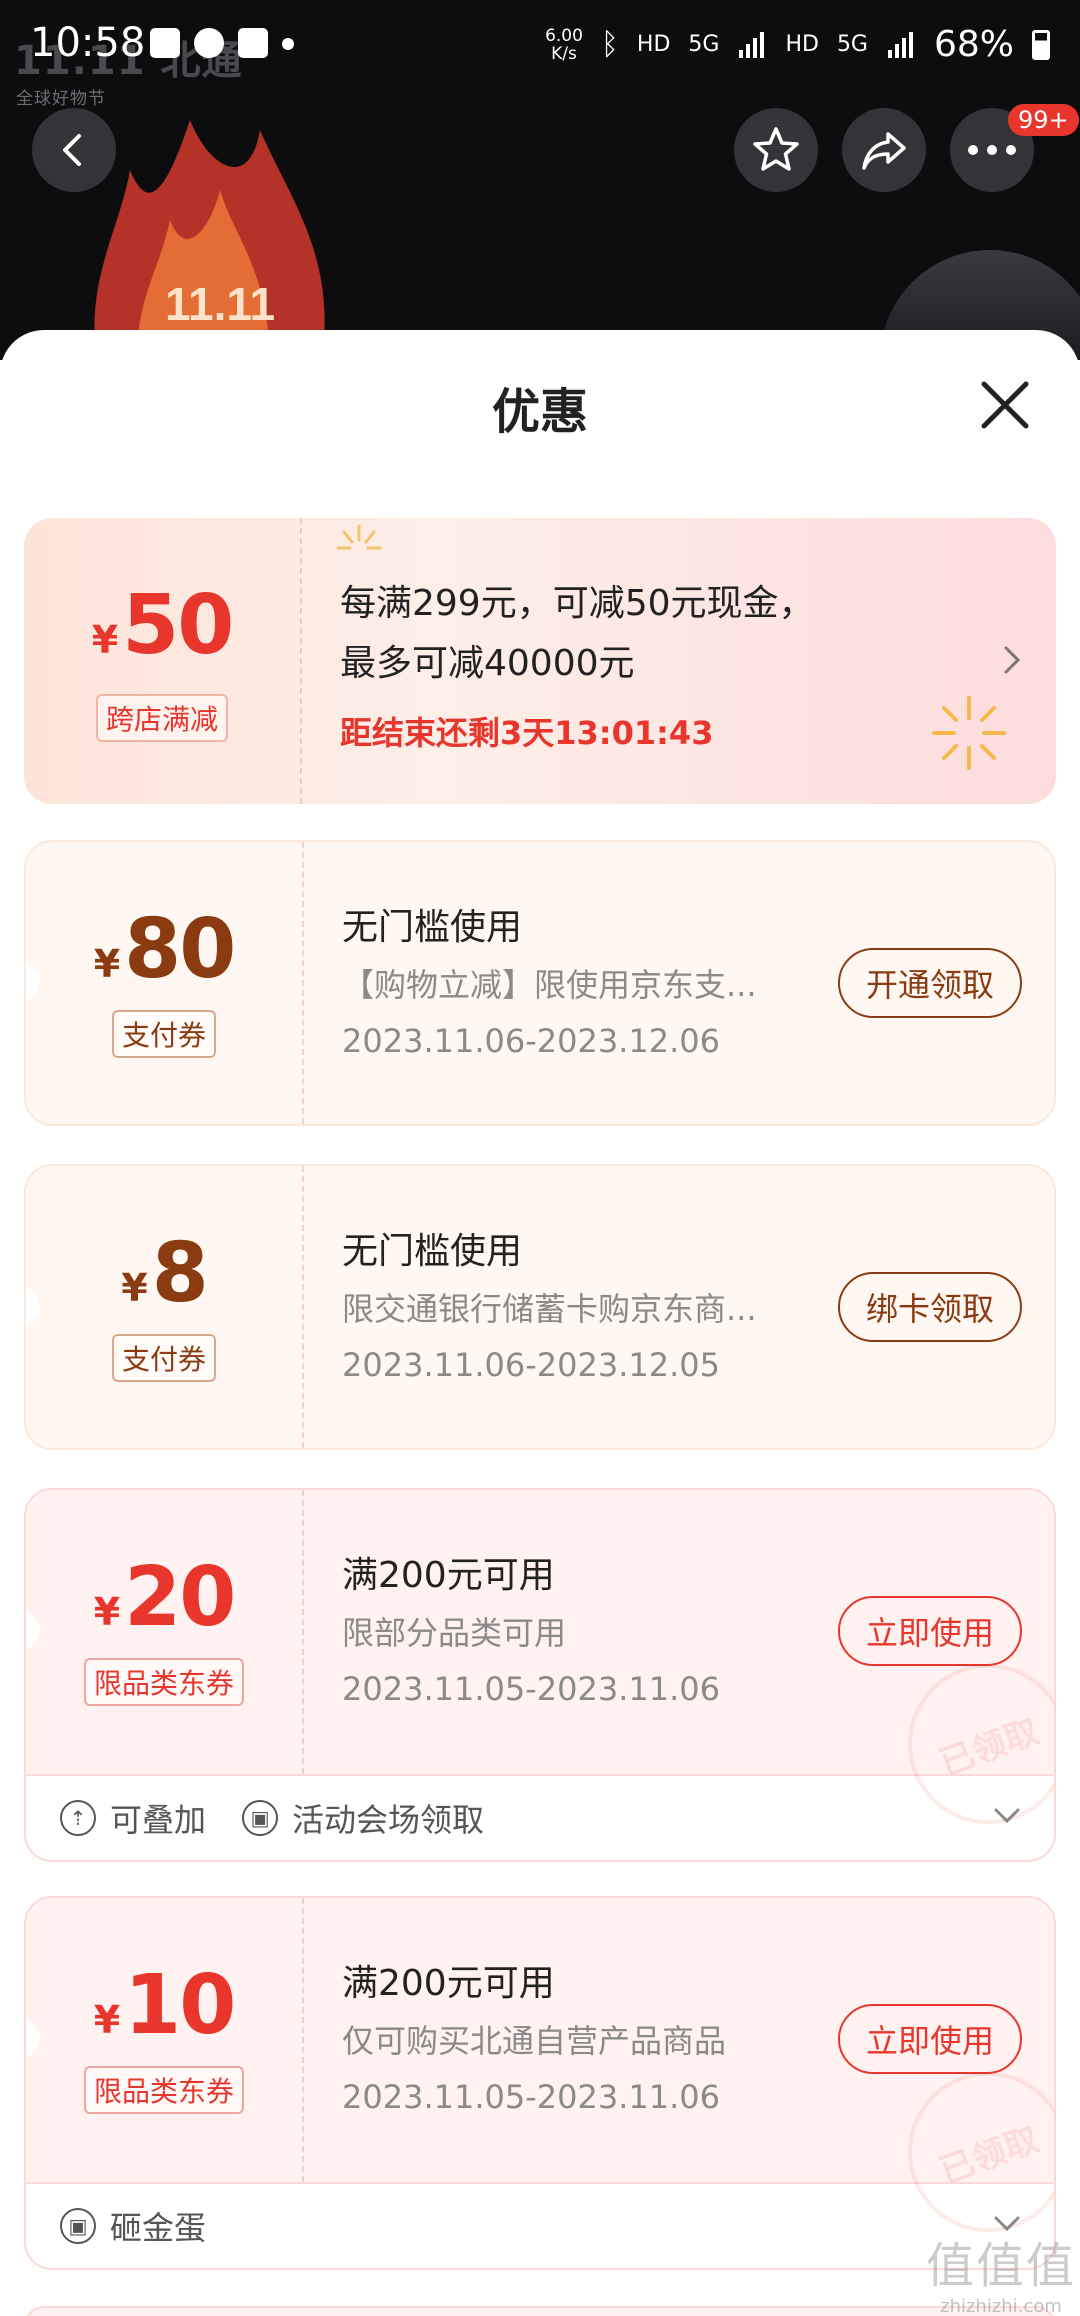 The width and height of the screenshot is (1080, 2316). I want to click on favorite-button, so click(776, 150).